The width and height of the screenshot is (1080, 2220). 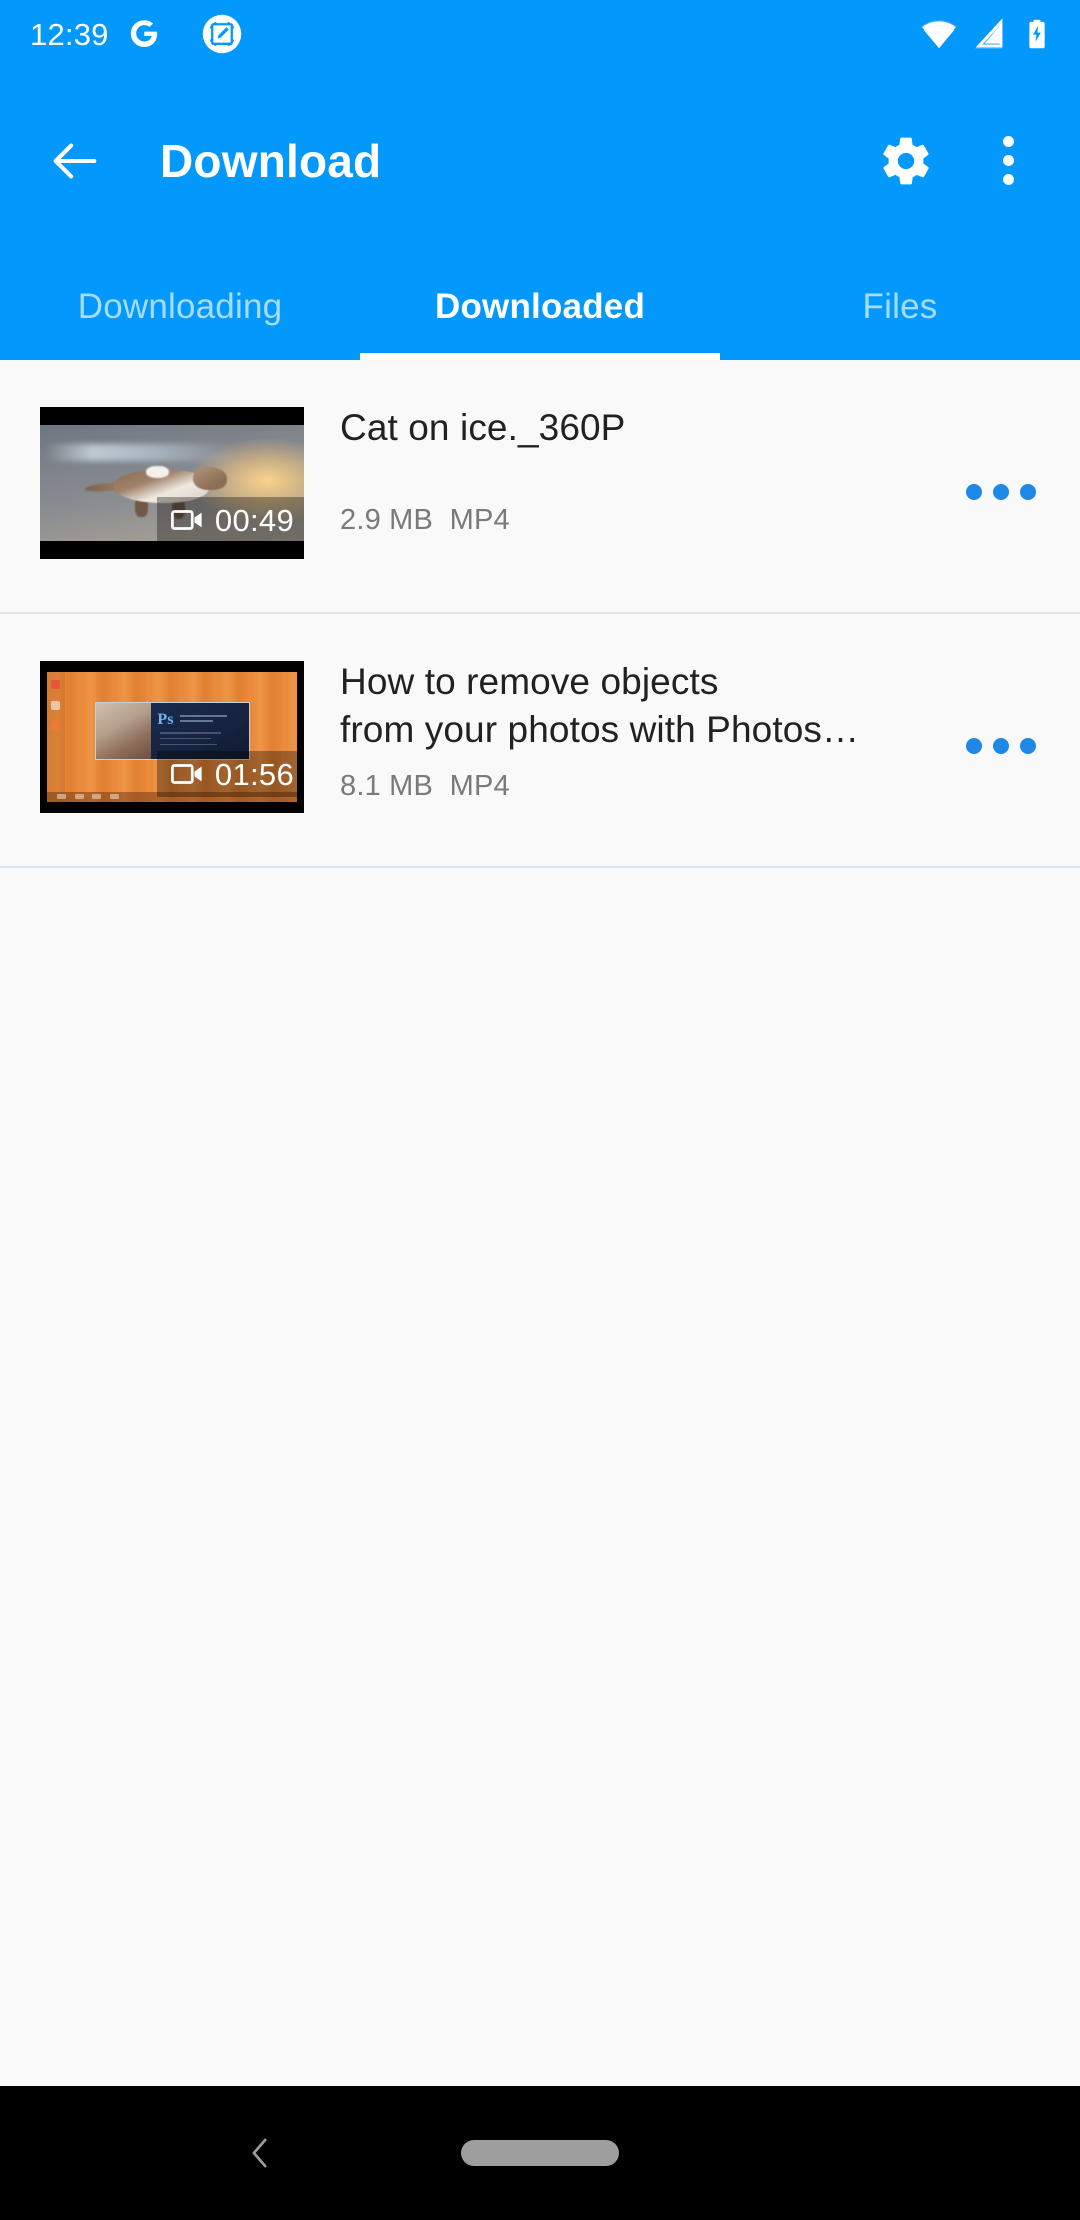 What do you see at coordinates (540, 356) in the screenshot?
I see `tab-active-indicator` at bounding box center [540, 356].